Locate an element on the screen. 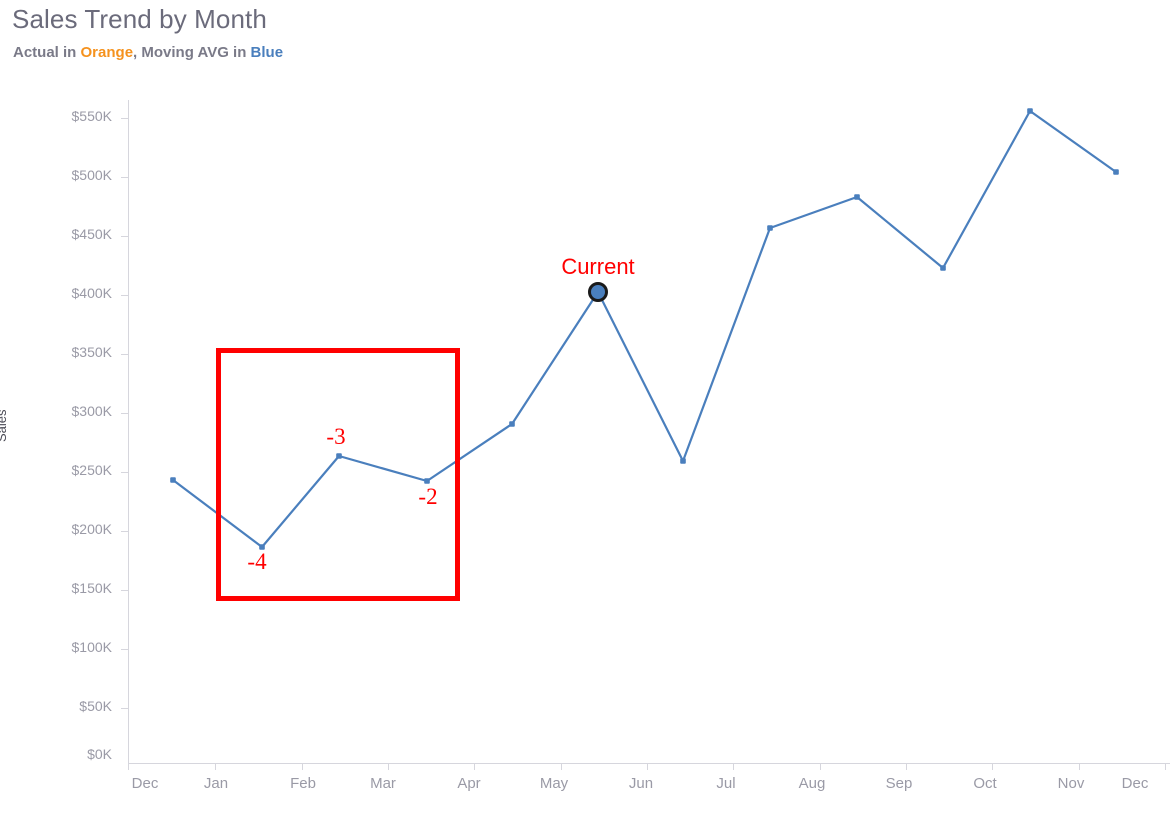  current-point-marker is located at coordinates (598, 292).